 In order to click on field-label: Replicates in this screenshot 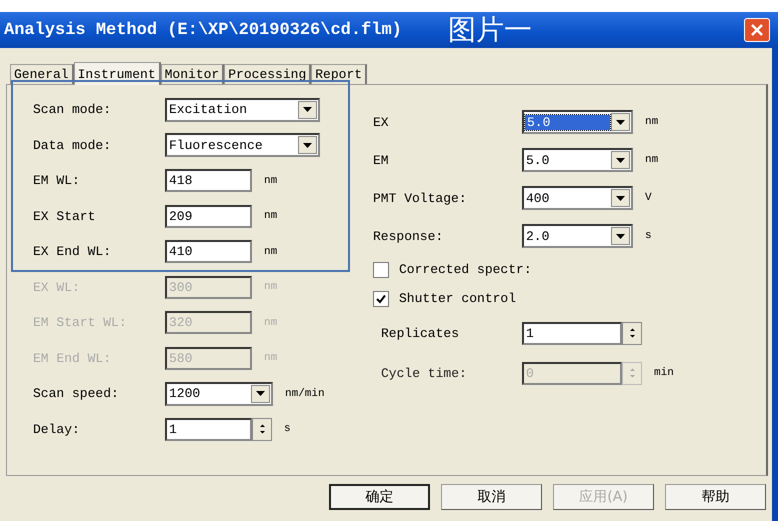, I will do `click(420, 333)`.